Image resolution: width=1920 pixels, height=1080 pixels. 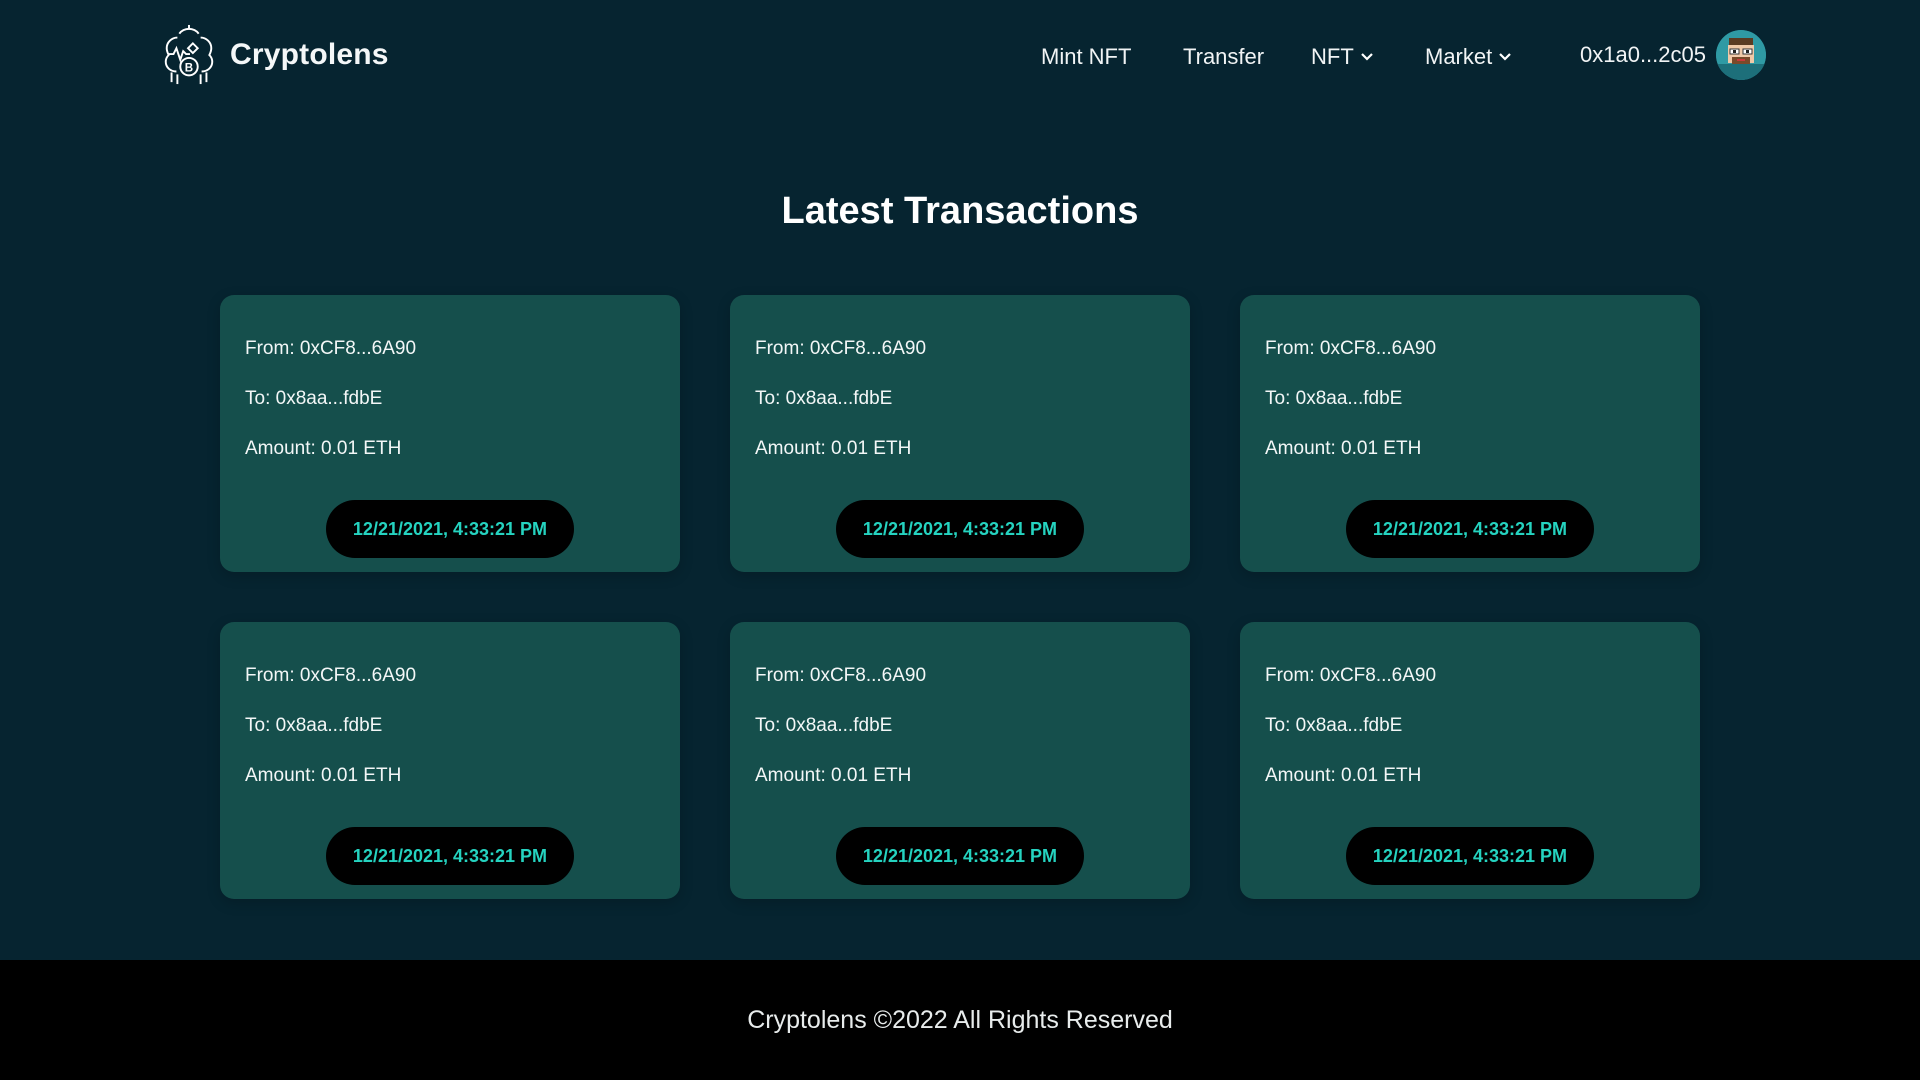 I want to click on page-title: Latest Transactions, so click(x=960, y=211).